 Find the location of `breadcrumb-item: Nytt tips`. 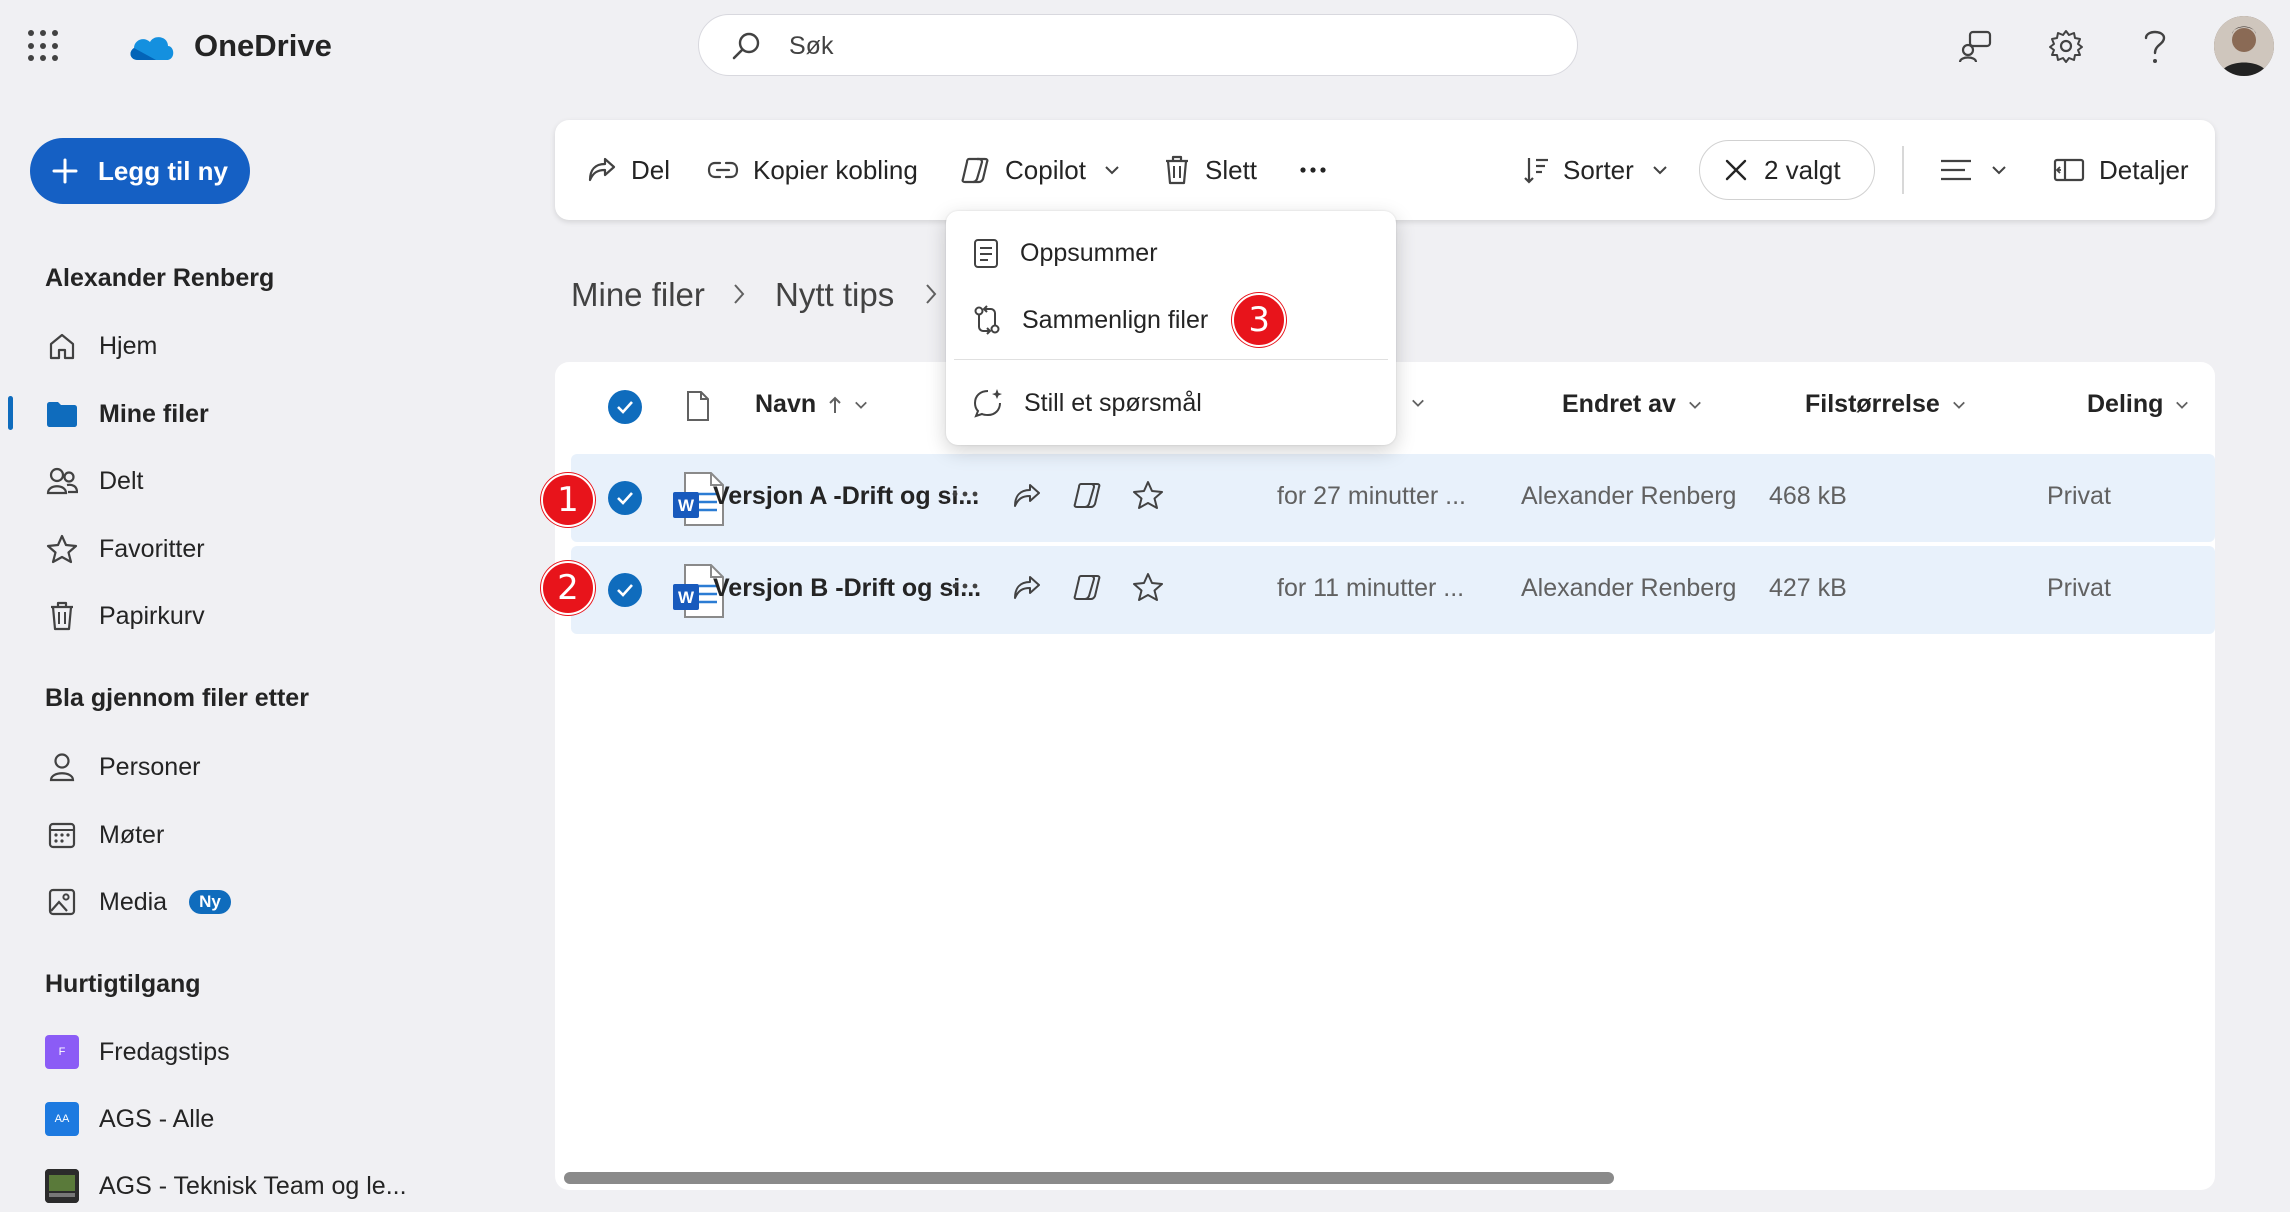

breadcrumb-item: Nytt tips is located at coordinates (834, 295).